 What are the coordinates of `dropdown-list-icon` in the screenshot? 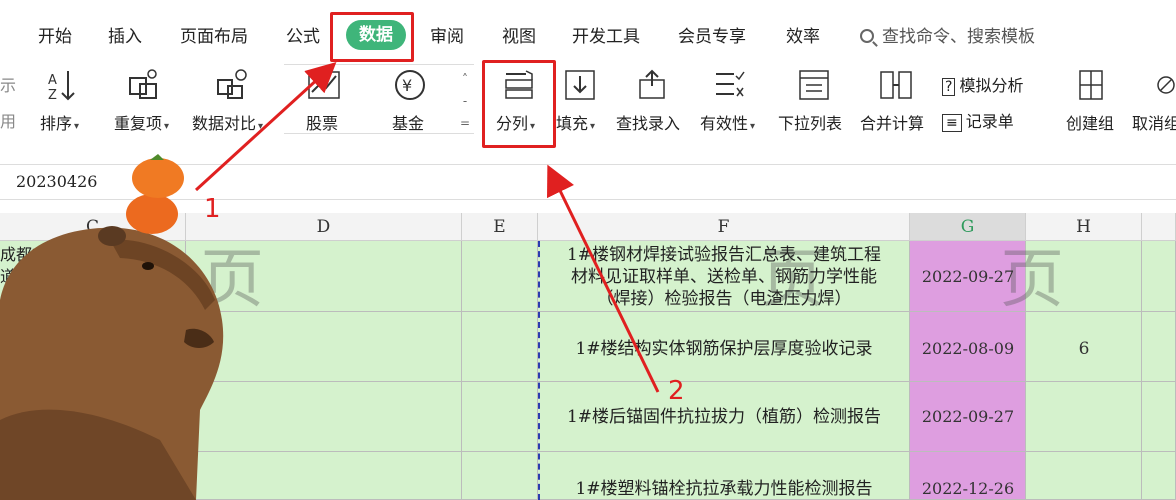 It's located at (814, 85).